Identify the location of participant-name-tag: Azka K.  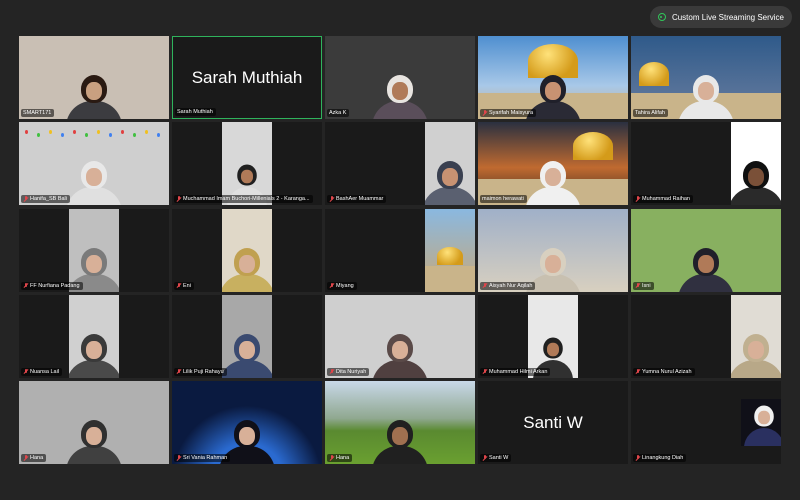
(338, 113).